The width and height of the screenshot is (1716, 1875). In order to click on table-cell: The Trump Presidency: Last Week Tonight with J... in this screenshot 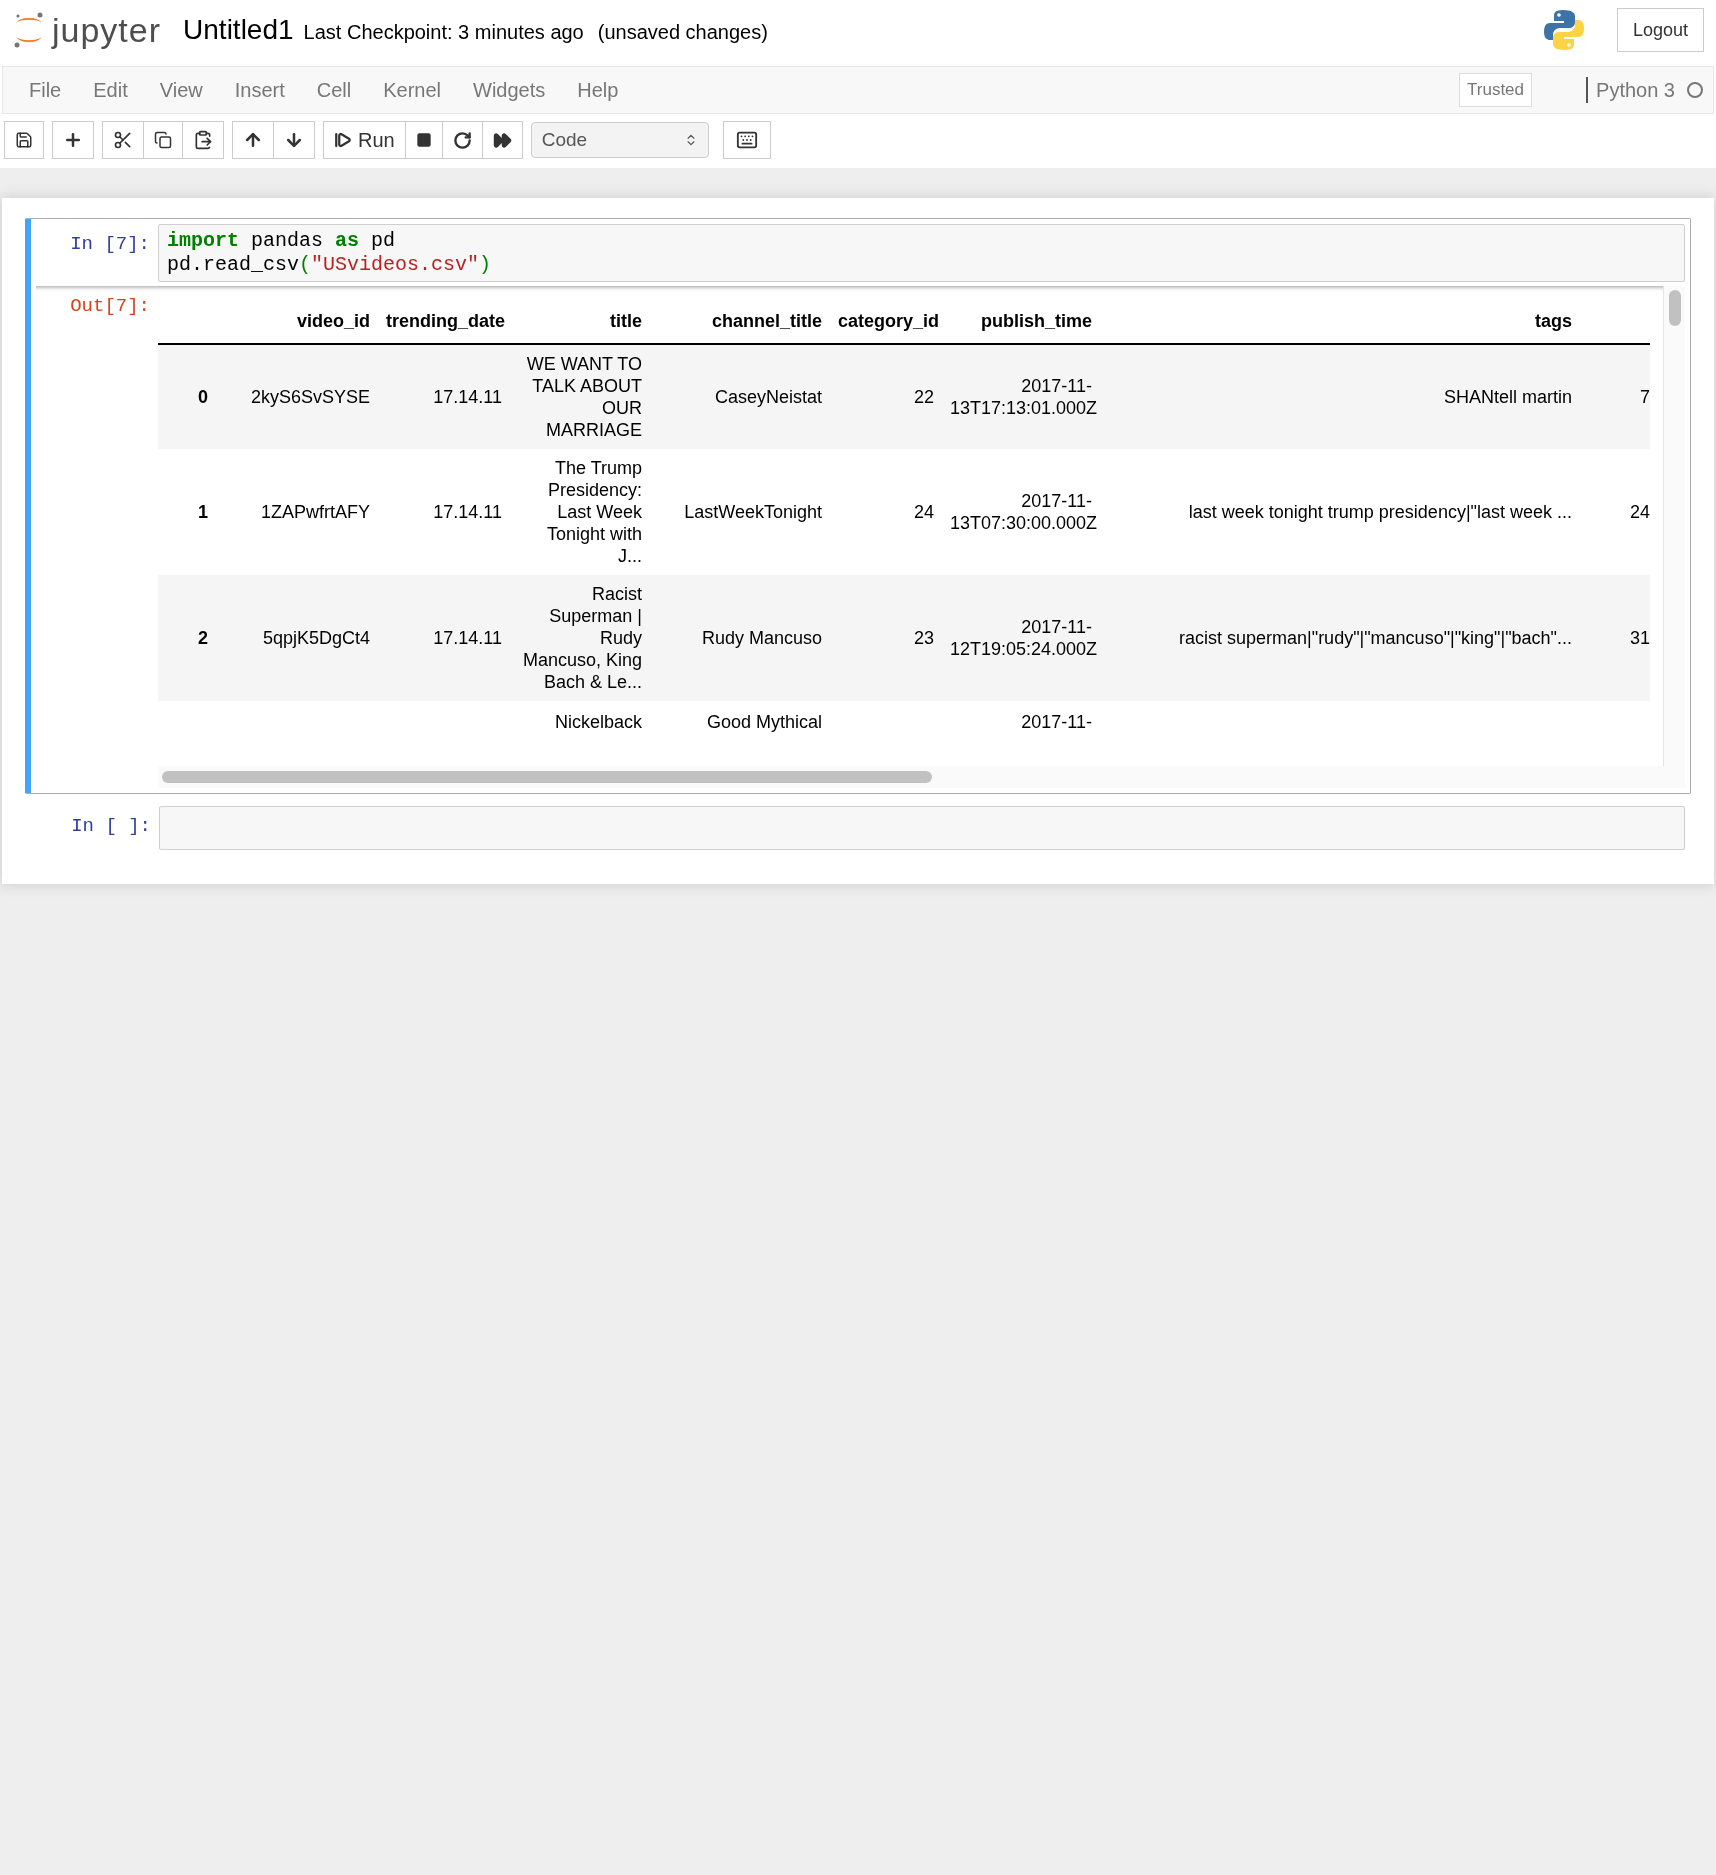, I will do `click(594, 512)`.